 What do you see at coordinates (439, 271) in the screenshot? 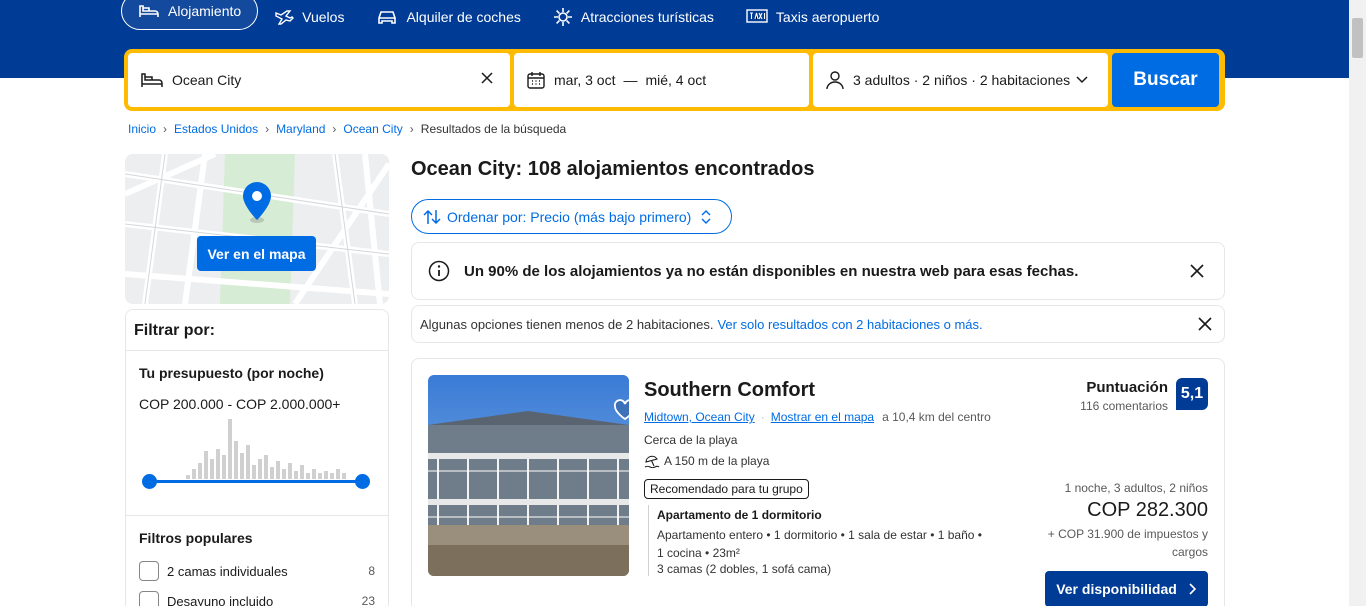
I see `info-icon` at bounding box center [439, 271].